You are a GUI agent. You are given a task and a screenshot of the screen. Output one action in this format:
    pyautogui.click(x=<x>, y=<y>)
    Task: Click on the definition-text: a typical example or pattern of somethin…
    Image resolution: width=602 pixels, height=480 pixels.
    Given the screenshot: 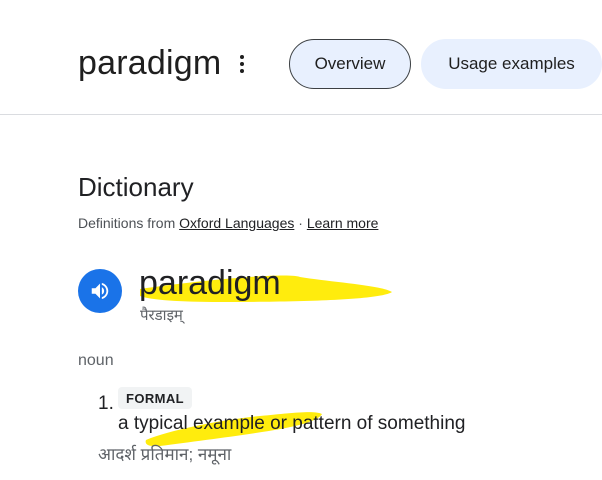 What is the action you would take?
    pyautogui.click(x=292, y=423)
    